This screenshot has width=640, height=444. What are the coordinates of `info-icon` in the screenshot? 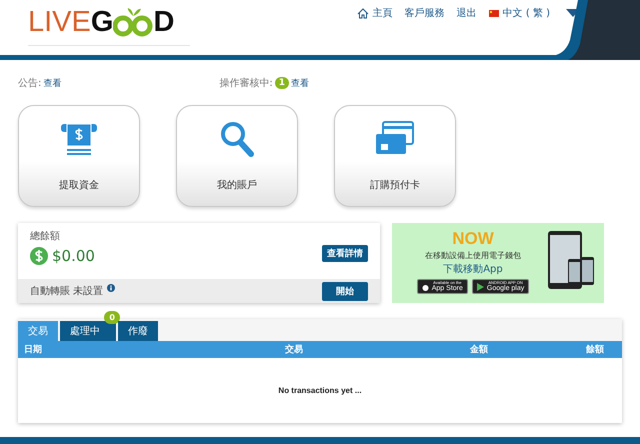 It's located at (111, 288).